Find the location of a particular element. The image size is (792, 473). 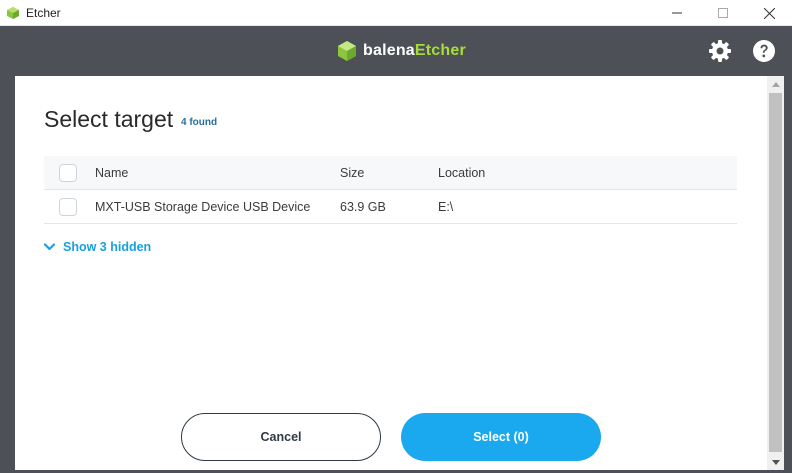

window-title: Etcher is located at coordinates (43, 12).